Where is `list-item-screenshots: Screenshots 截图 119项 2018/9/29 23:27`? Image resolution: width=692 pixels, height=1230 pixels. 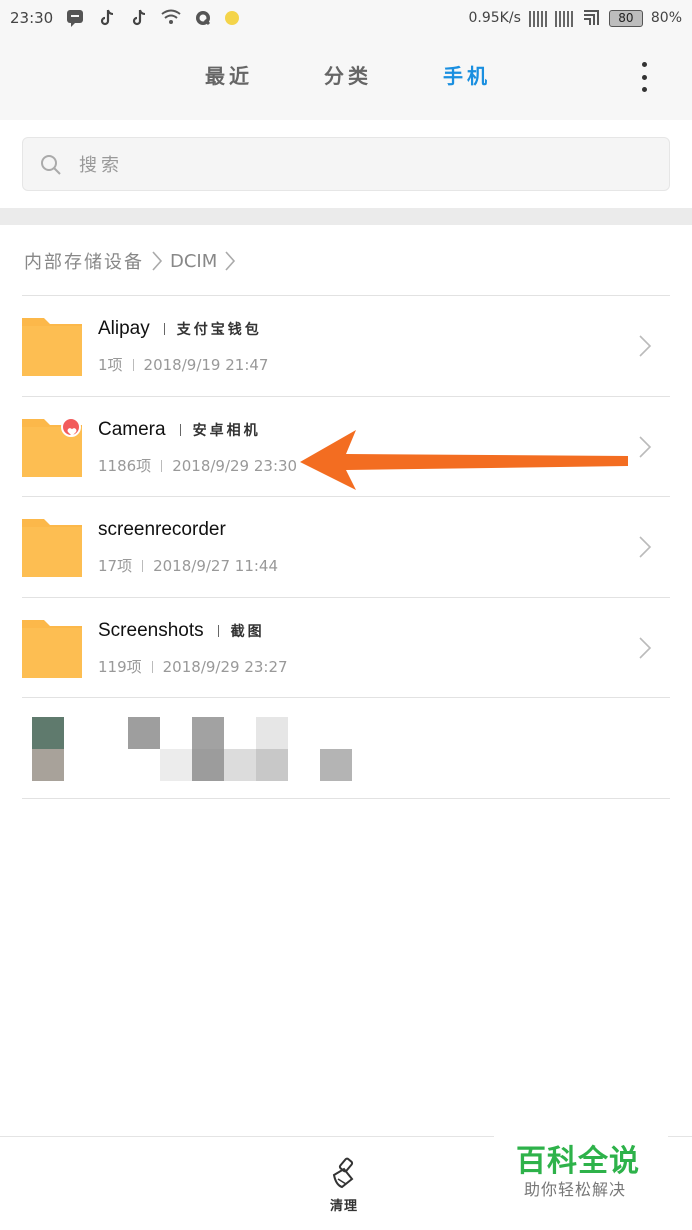
list-item-screenshots: Screenshots 截图 119项 2018/9/29 23:27 is located at coordinates (346, 648).